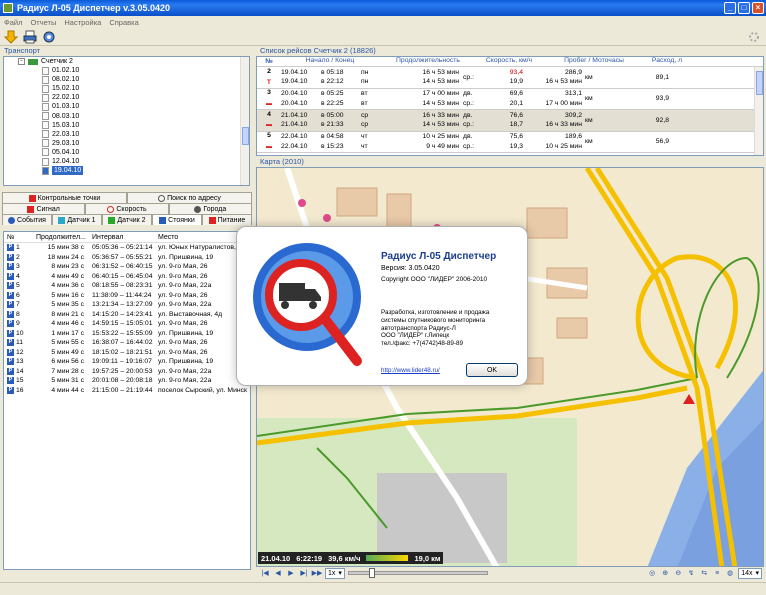 The width and height of the screenshot is (766, 595). I want to click on step-back-button: ◀, so click(278, 573).